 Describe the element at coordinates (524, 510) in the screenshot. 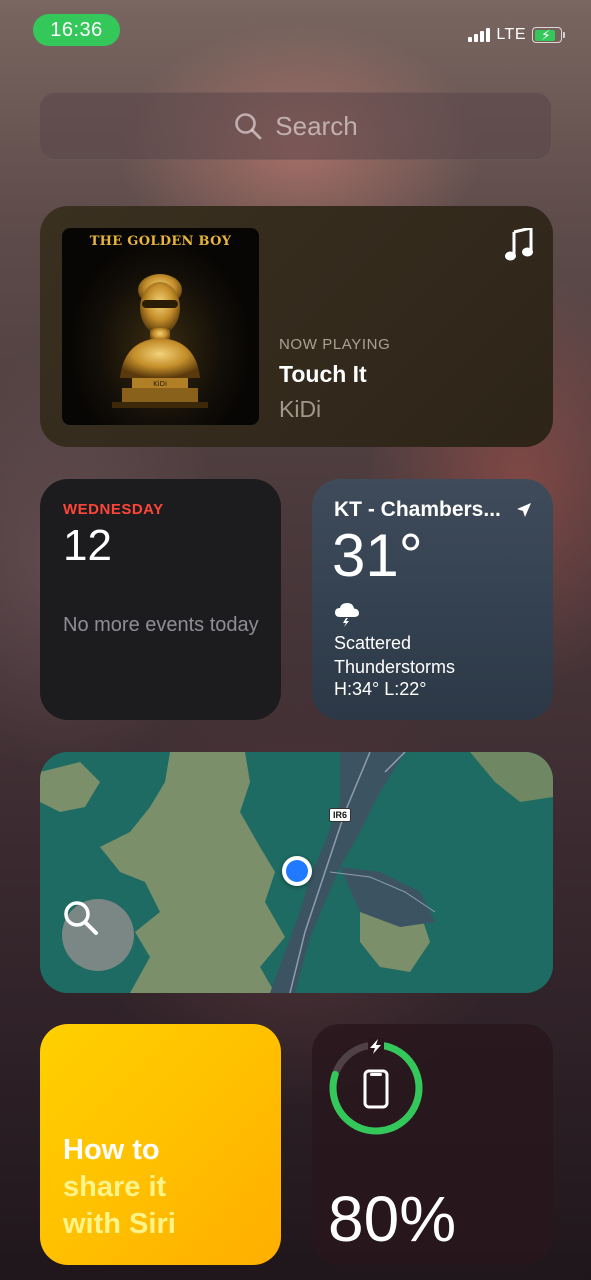

I see `location-arrow-icon` at that location.